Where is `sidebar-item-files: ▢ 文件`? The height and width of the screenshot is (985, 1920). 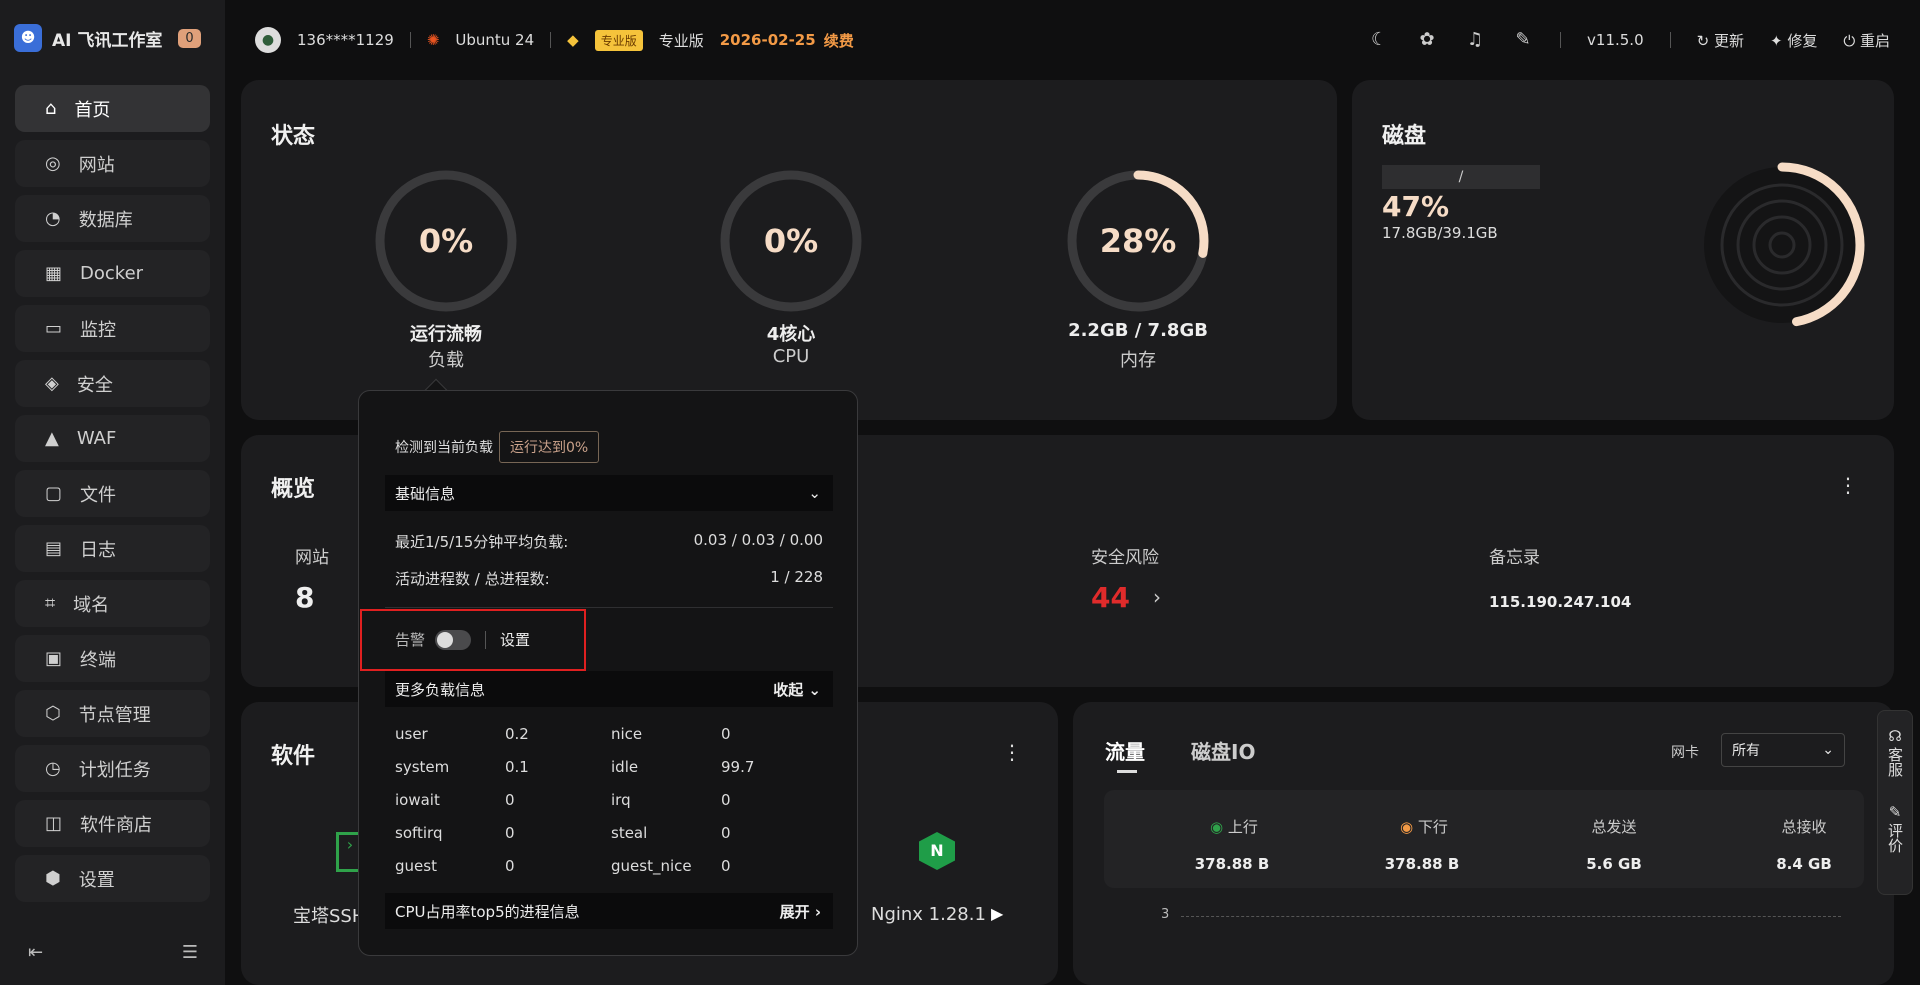
sidebar-item-files: ▢ 文件 is located at coordinates (112, 493).